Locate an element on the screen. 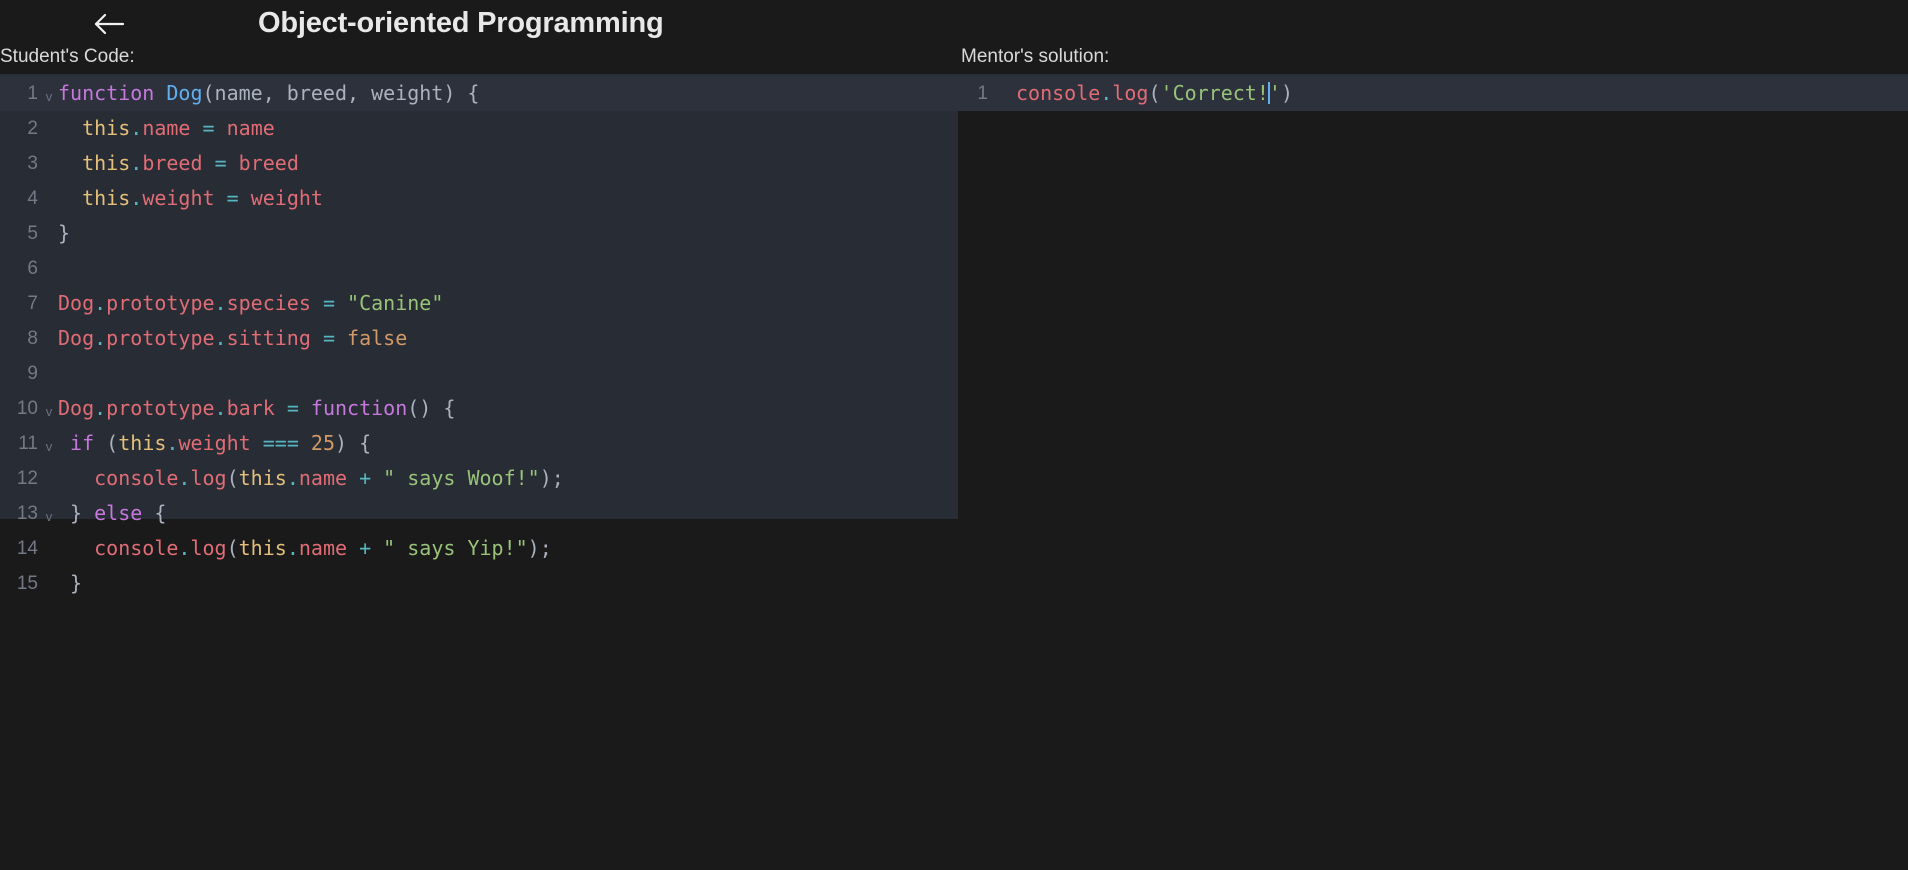  code-line: 3 this.breed = breed is located at coordinates (479, 163).